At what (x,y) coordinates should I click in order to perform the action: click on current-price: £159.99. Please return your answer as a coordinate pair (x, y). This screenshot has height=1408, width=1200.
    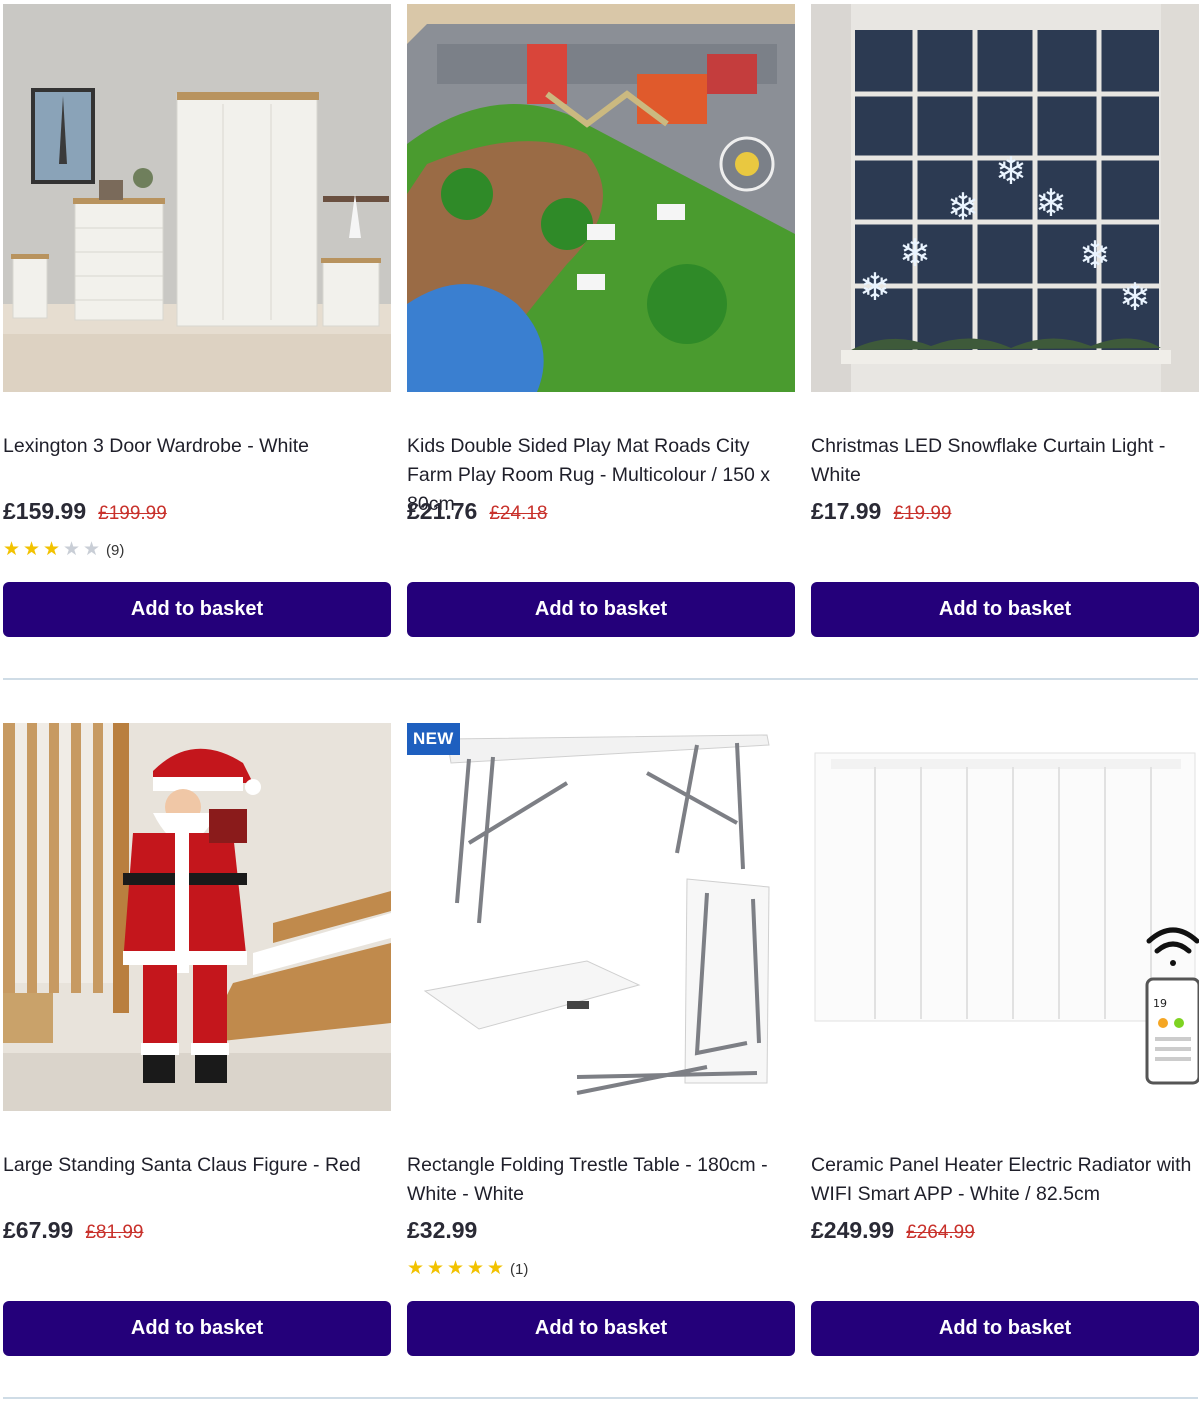
    Looking at the image, I should click on (45, 511).